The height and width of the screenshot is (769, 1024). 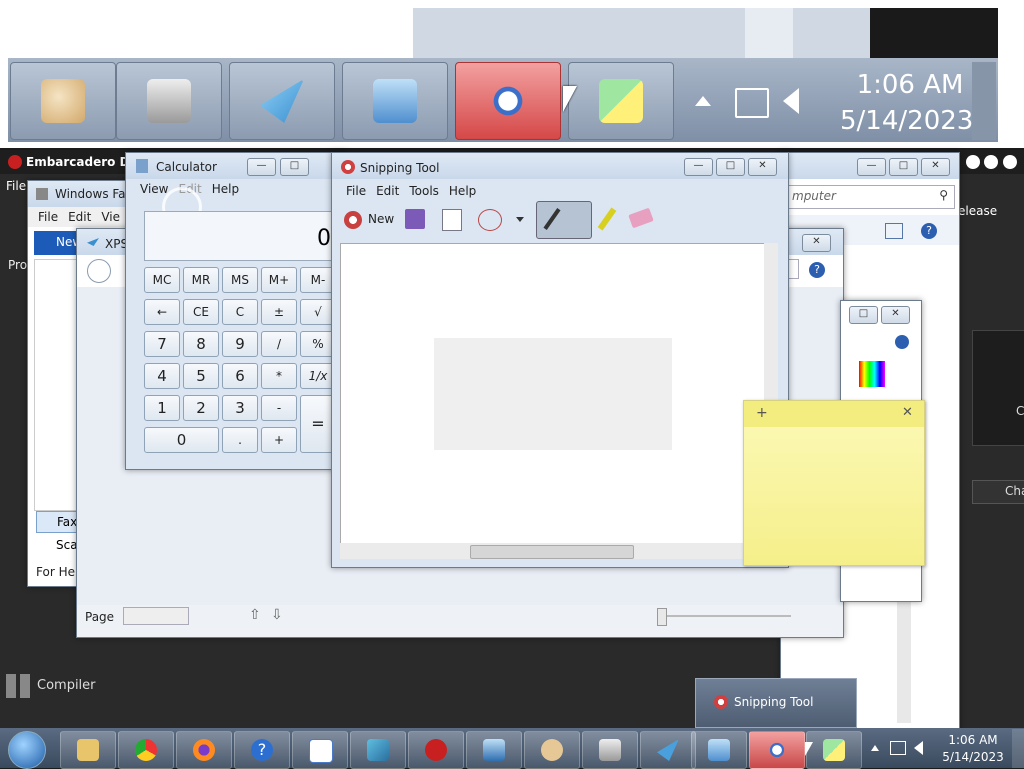 What do you see at coordinates (776, 703) in the screenshot?
I see `taskbar-thumbnail-preview: Snipping Tool` at bounding box center [776, 703].